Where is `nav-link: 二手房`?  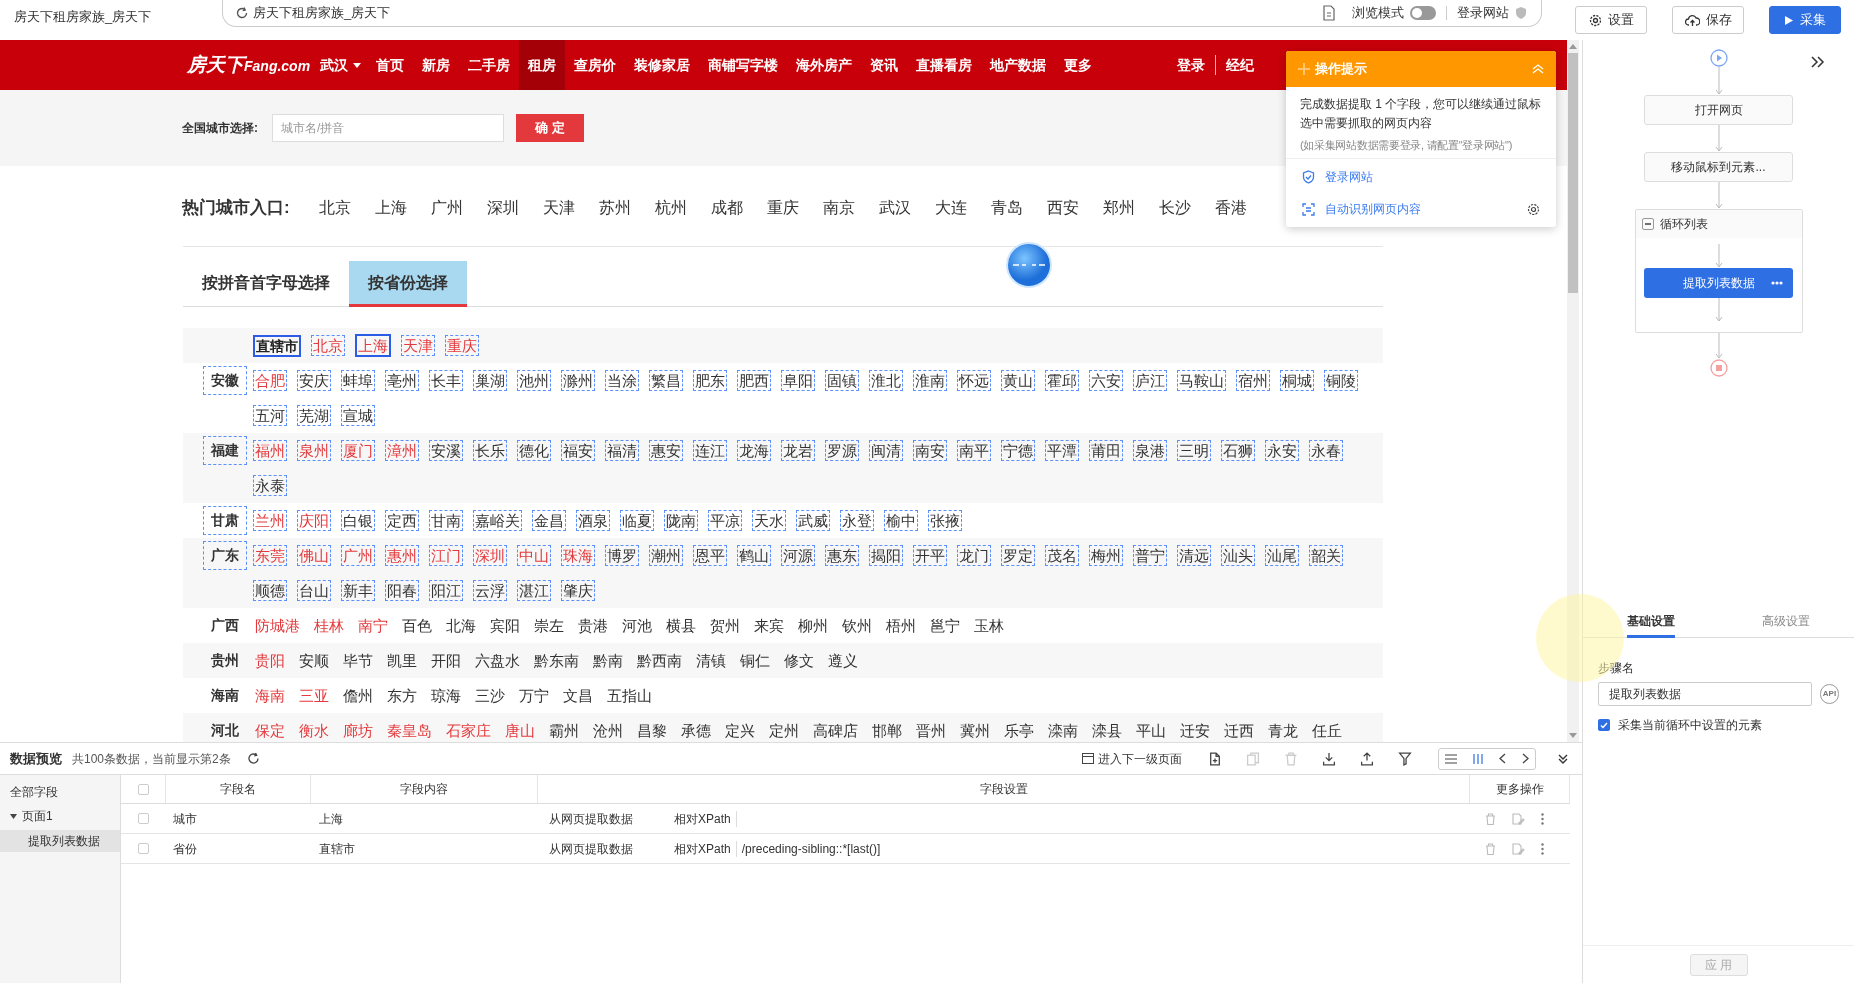 nav-link: 二手房 is located at coordinates (489, 65).